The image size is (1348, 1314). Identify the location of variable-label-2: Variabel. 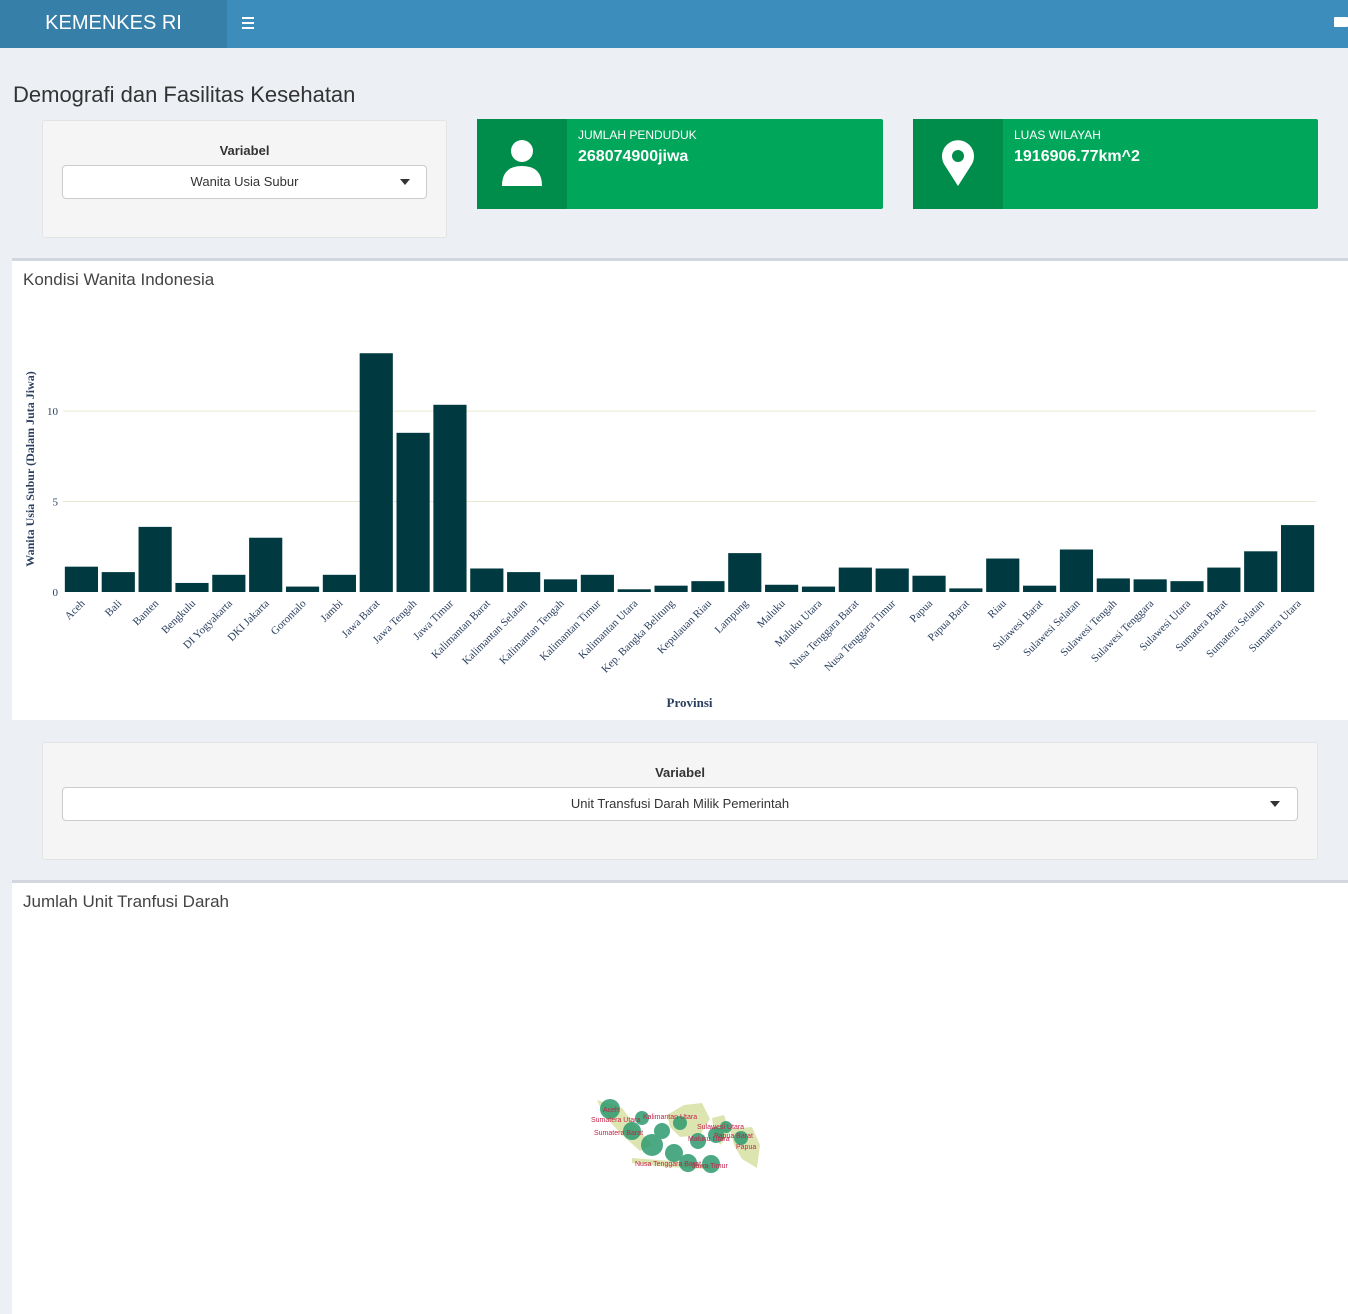
(680, 772).